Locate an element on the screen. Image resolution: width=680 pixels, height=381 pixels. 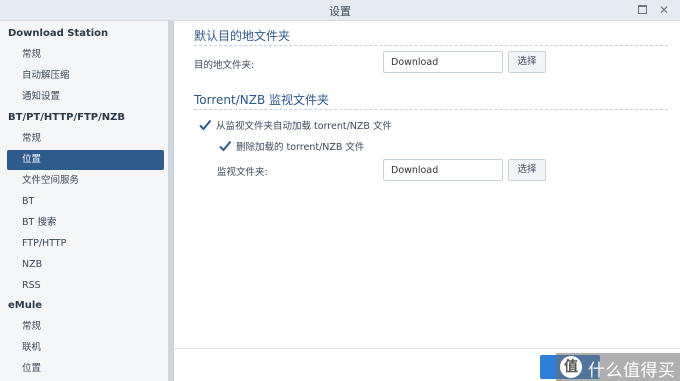
window-title: 设置 is located at coordinates (340, 11).